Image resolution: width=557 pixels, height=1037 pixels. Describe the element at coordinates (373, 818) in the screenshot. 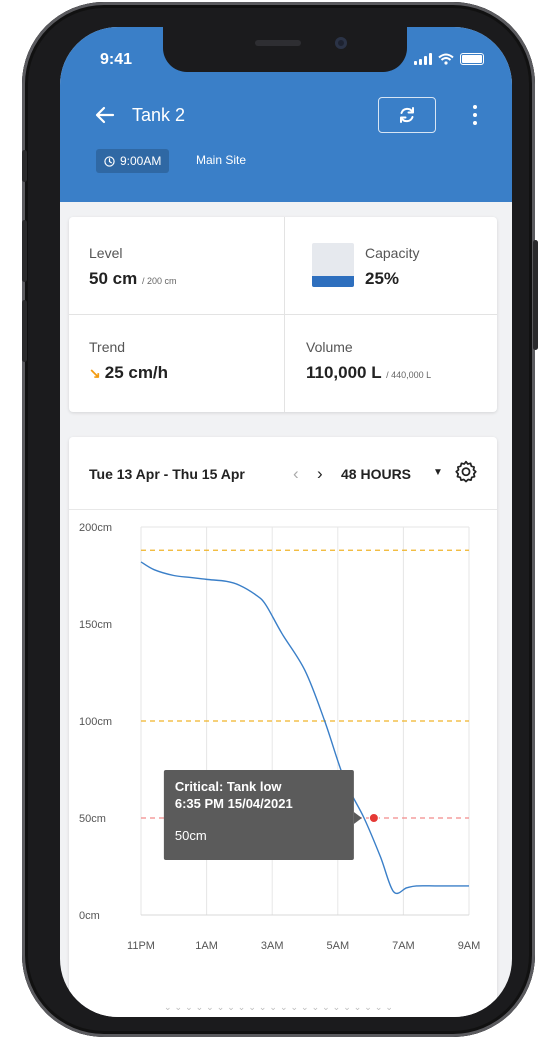

I see `highlight-point` at that location.